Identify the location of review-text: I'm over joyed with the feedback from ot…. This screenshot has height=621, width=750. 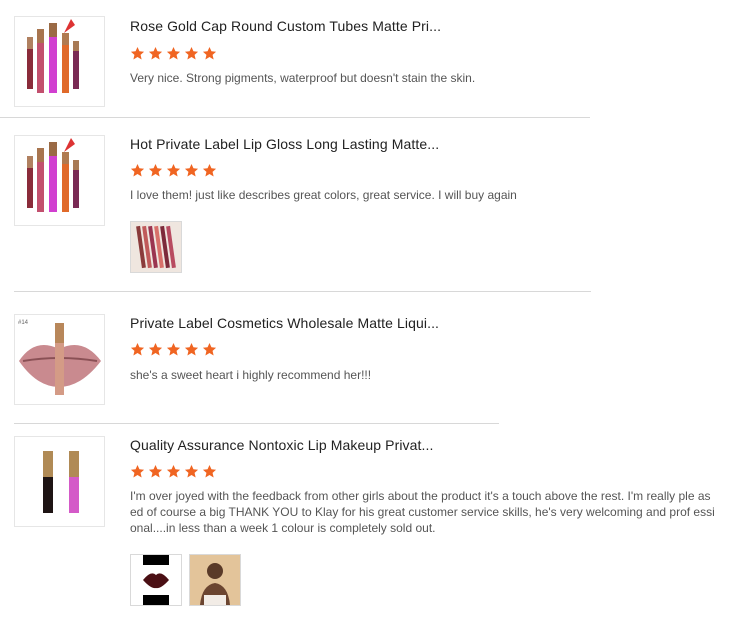
(422, 512).